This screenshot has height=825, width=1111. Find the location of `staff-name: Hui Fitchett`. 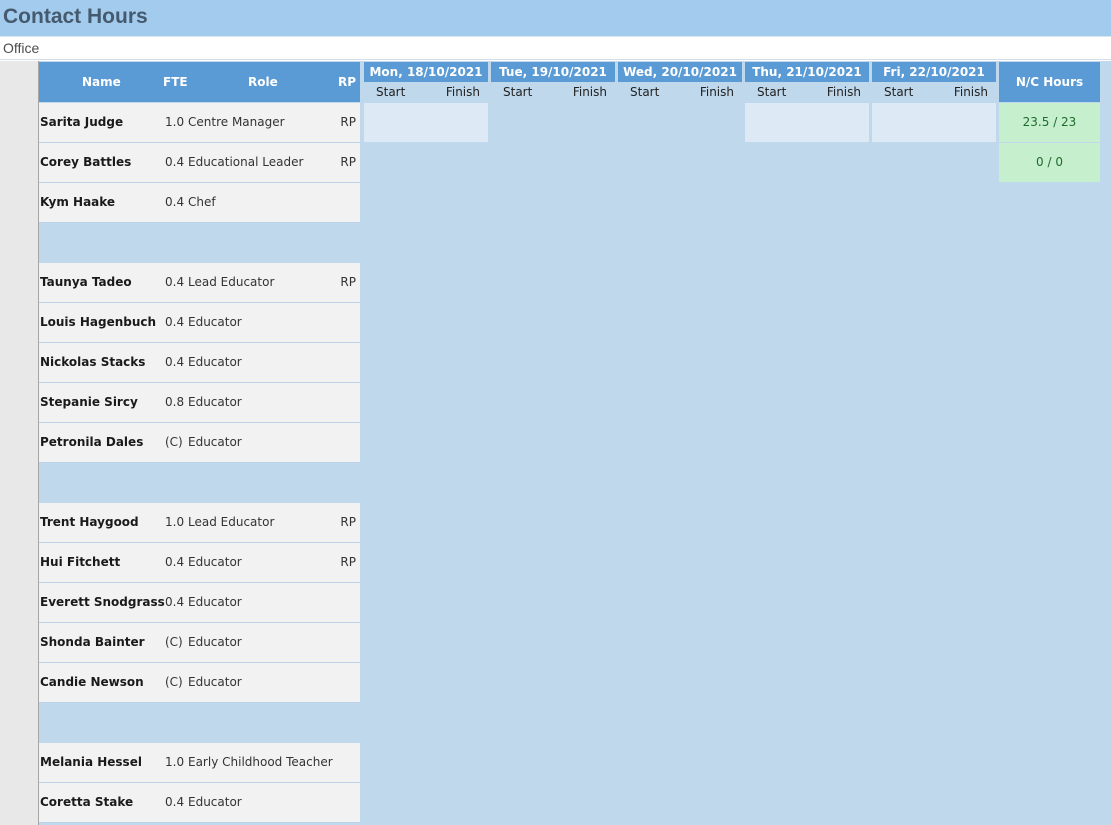

staff-name: Hui Fitchett is located at coordinates (80, 562).